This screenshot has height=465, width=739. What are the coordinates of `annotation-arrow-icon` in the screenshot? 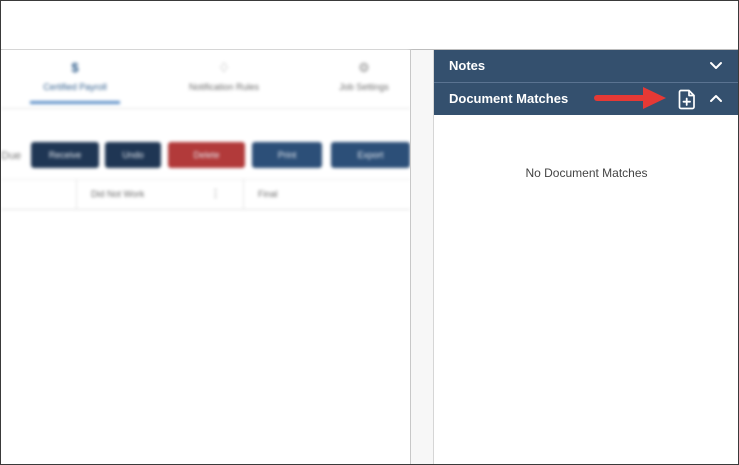 It's located at (630, 98).